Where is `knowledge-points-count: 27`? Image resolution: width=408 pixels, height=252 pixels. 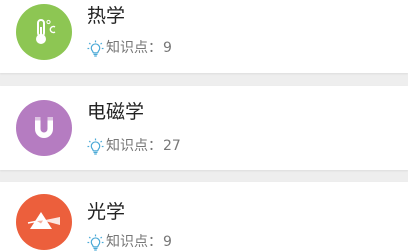
knowledge-points-count: 27 is located at coordinates (172, 146).